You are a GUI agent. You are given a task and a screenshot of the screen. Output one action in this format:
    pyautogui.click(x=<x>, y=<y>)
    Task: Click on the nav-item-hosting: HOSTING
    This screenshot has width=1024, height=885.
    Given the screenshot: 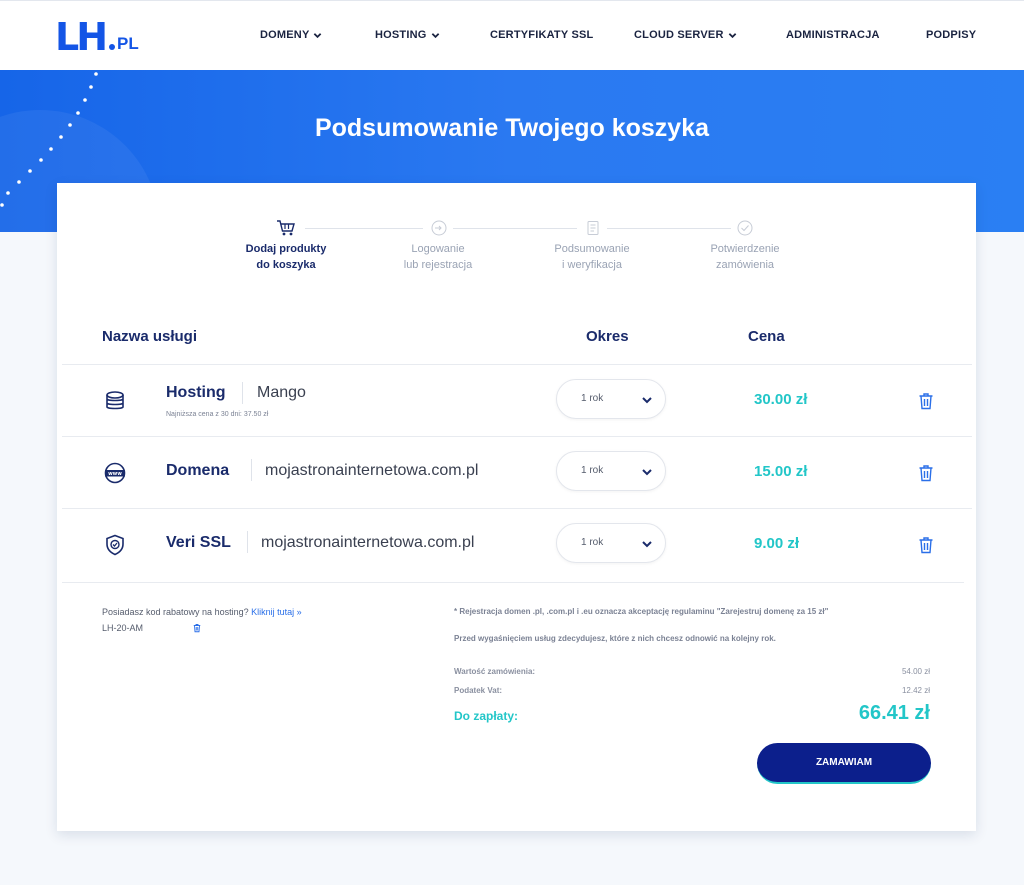 What is the action you would take?
    pyautogui.click(x=407, y=35)
    